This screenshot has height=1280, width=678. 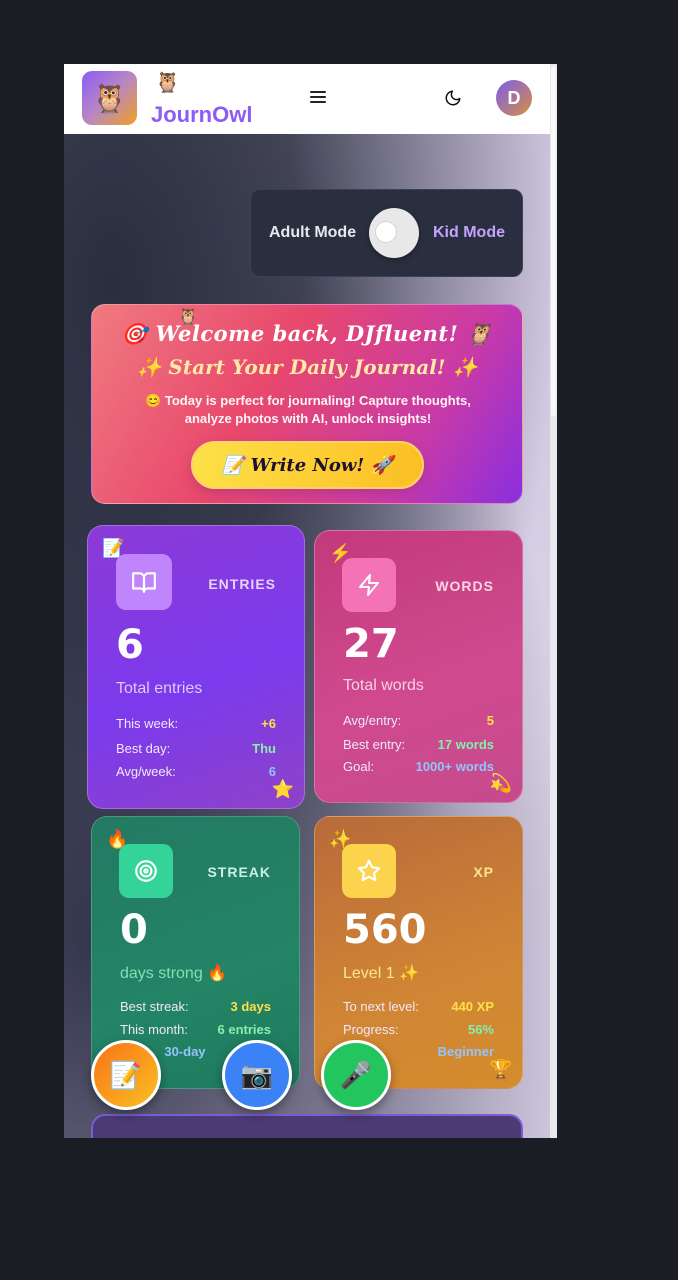 What do you see at coordinates (500, 1069) in the screenshot?
I see `trophy-icon: 🏆` at bounding box center [500, 1069].